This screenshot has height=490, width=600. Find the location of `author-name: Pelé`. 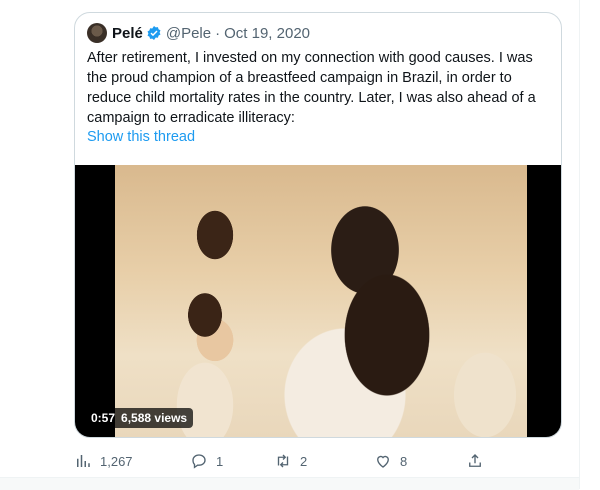

author-name: Pelé is located at coordinates (127, 33).